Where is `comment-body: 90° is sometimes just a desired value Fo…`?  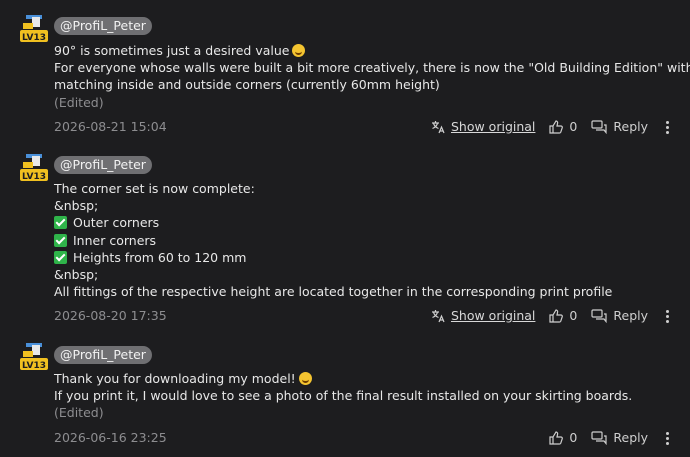
comment-body: 90° is sometimes just a desired value Fo… is located at coordinates (372, 76).